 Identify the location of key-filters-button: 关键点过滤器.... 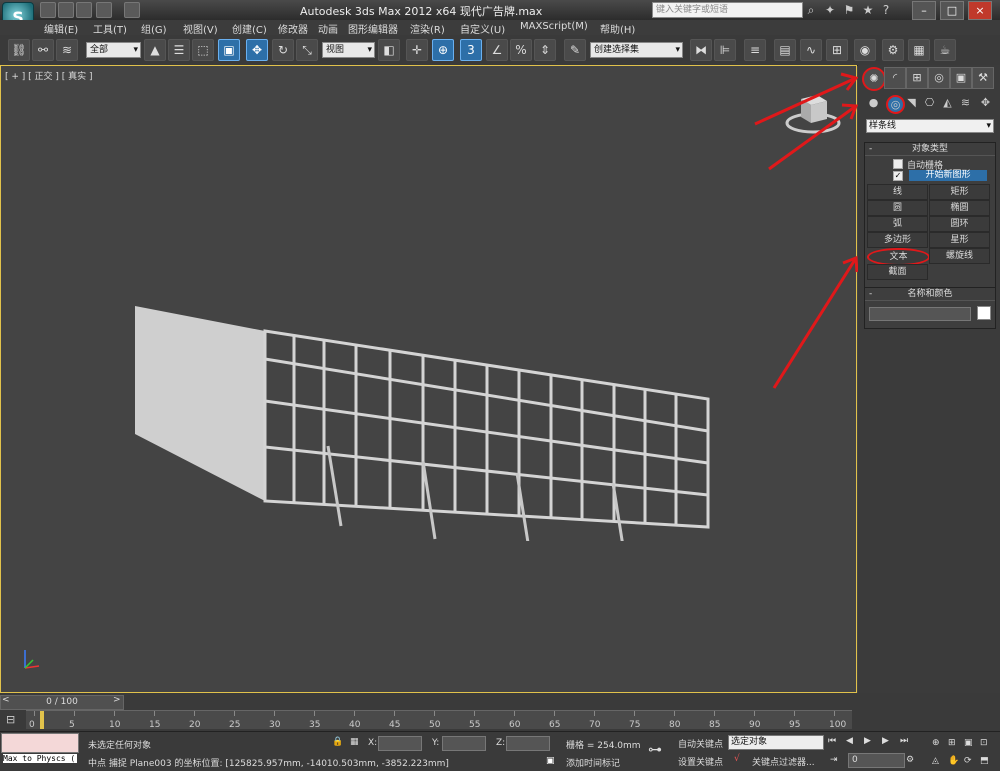
(783, 761).